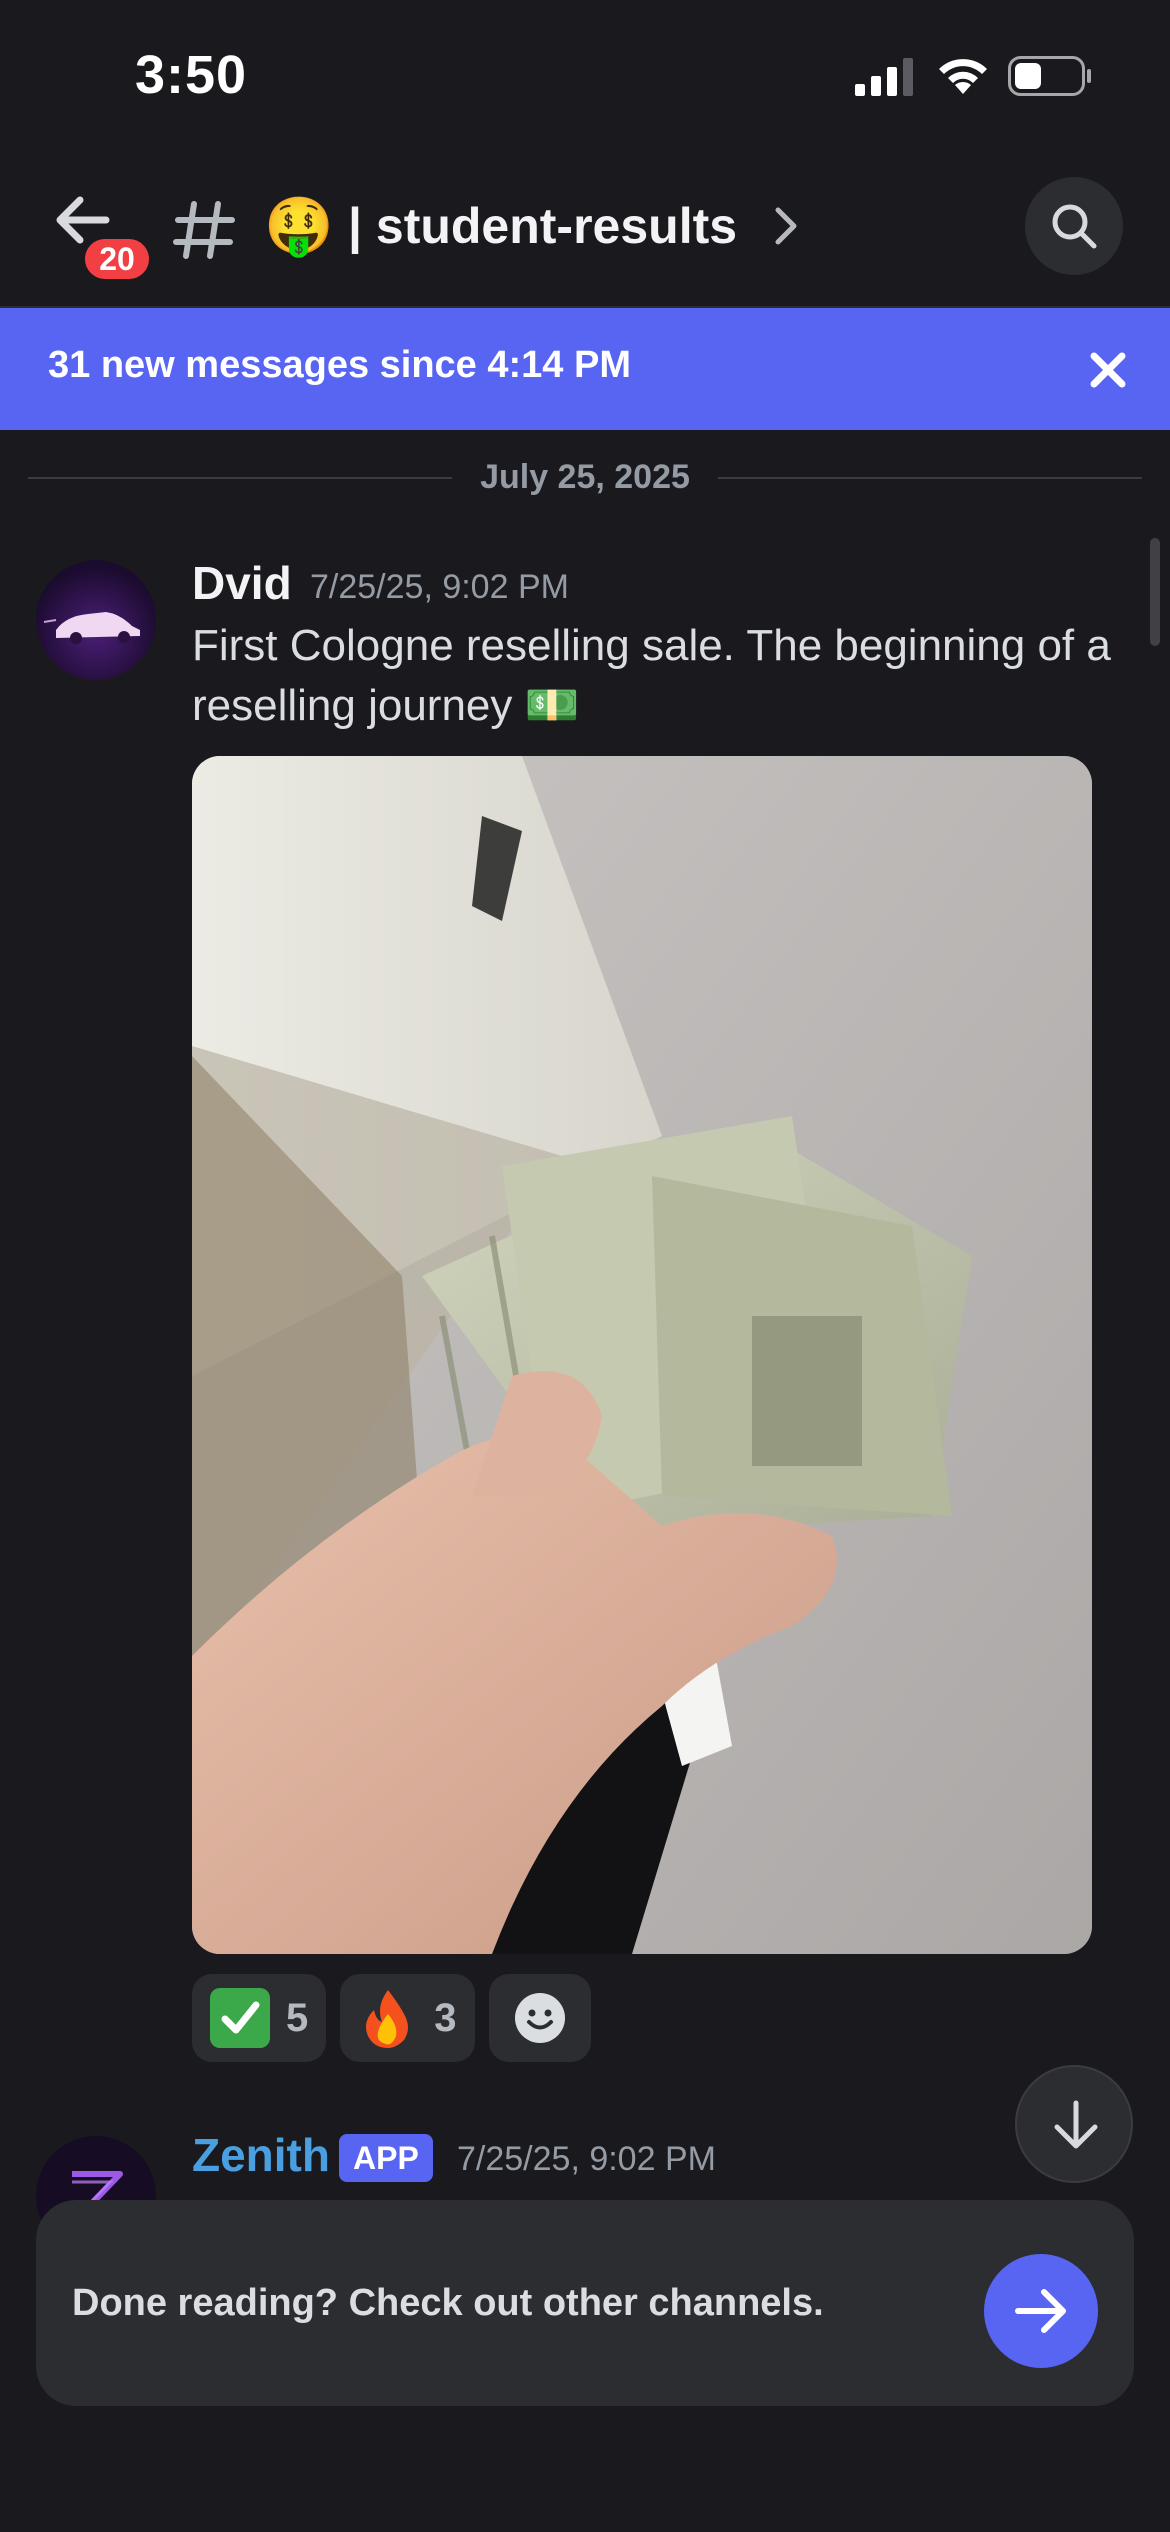 The width and height of the screenshot is (1170, 2532). Describe the element at coordinates (297, 2017) in the screenshot. I see `reaction-count: 5` at that location.